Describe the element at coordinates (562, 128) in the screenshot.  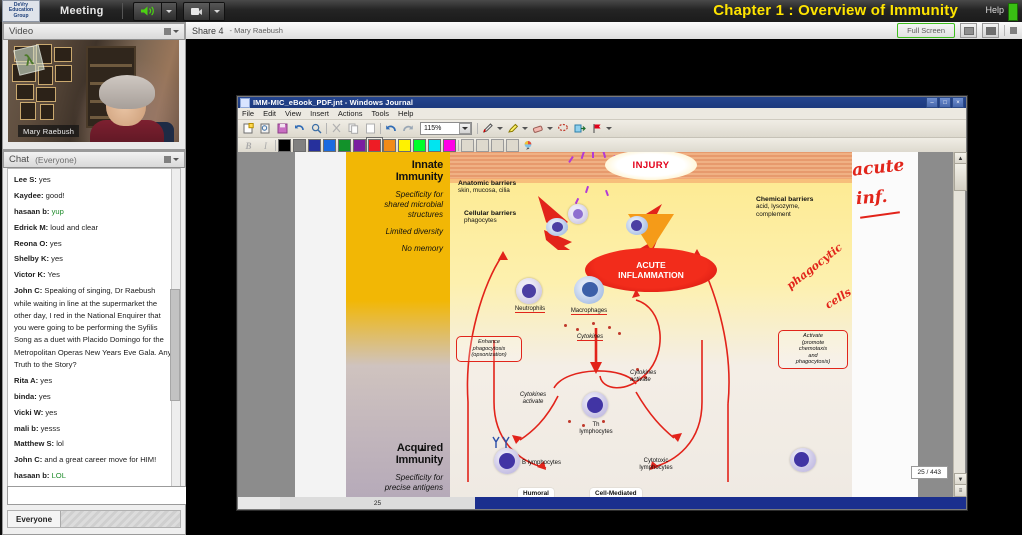
I see `lasso-select-icon` at that location.